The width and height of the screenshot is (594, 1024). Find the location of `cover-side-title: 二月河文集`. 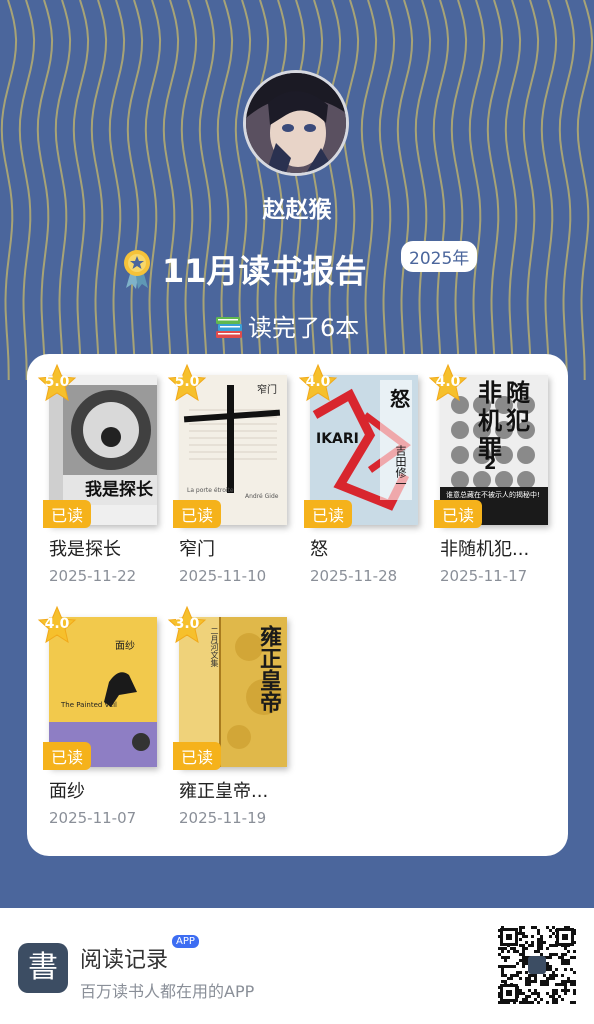

cover-side-title: 二月河文集 is located at coordinates (214, 647).